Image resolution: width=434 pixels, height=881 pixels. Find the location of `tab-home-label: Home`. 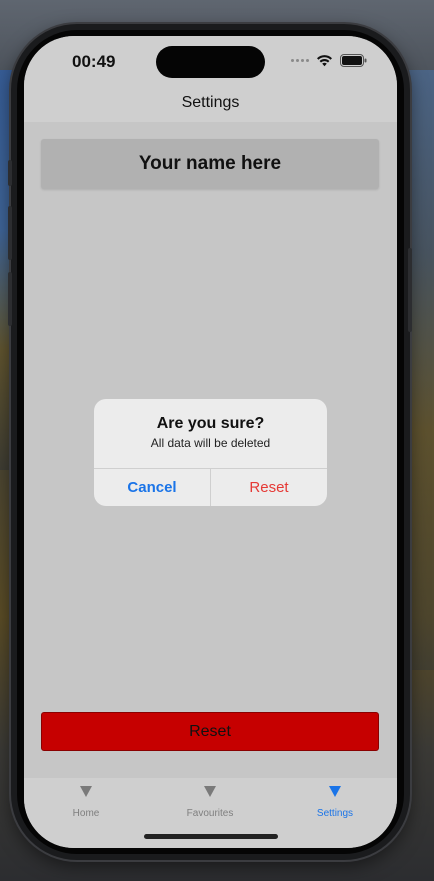

tab-home-label: Home is located at coordinates (86, 813).